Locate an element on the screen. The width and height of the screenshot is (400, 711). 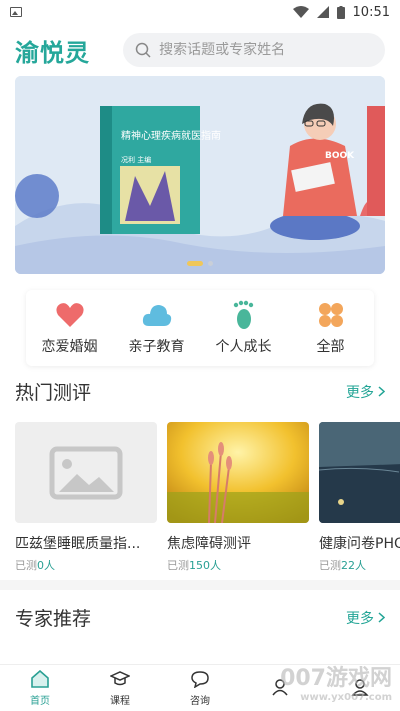
tab-consult: 咨询 is located at coordinates (200, 688).